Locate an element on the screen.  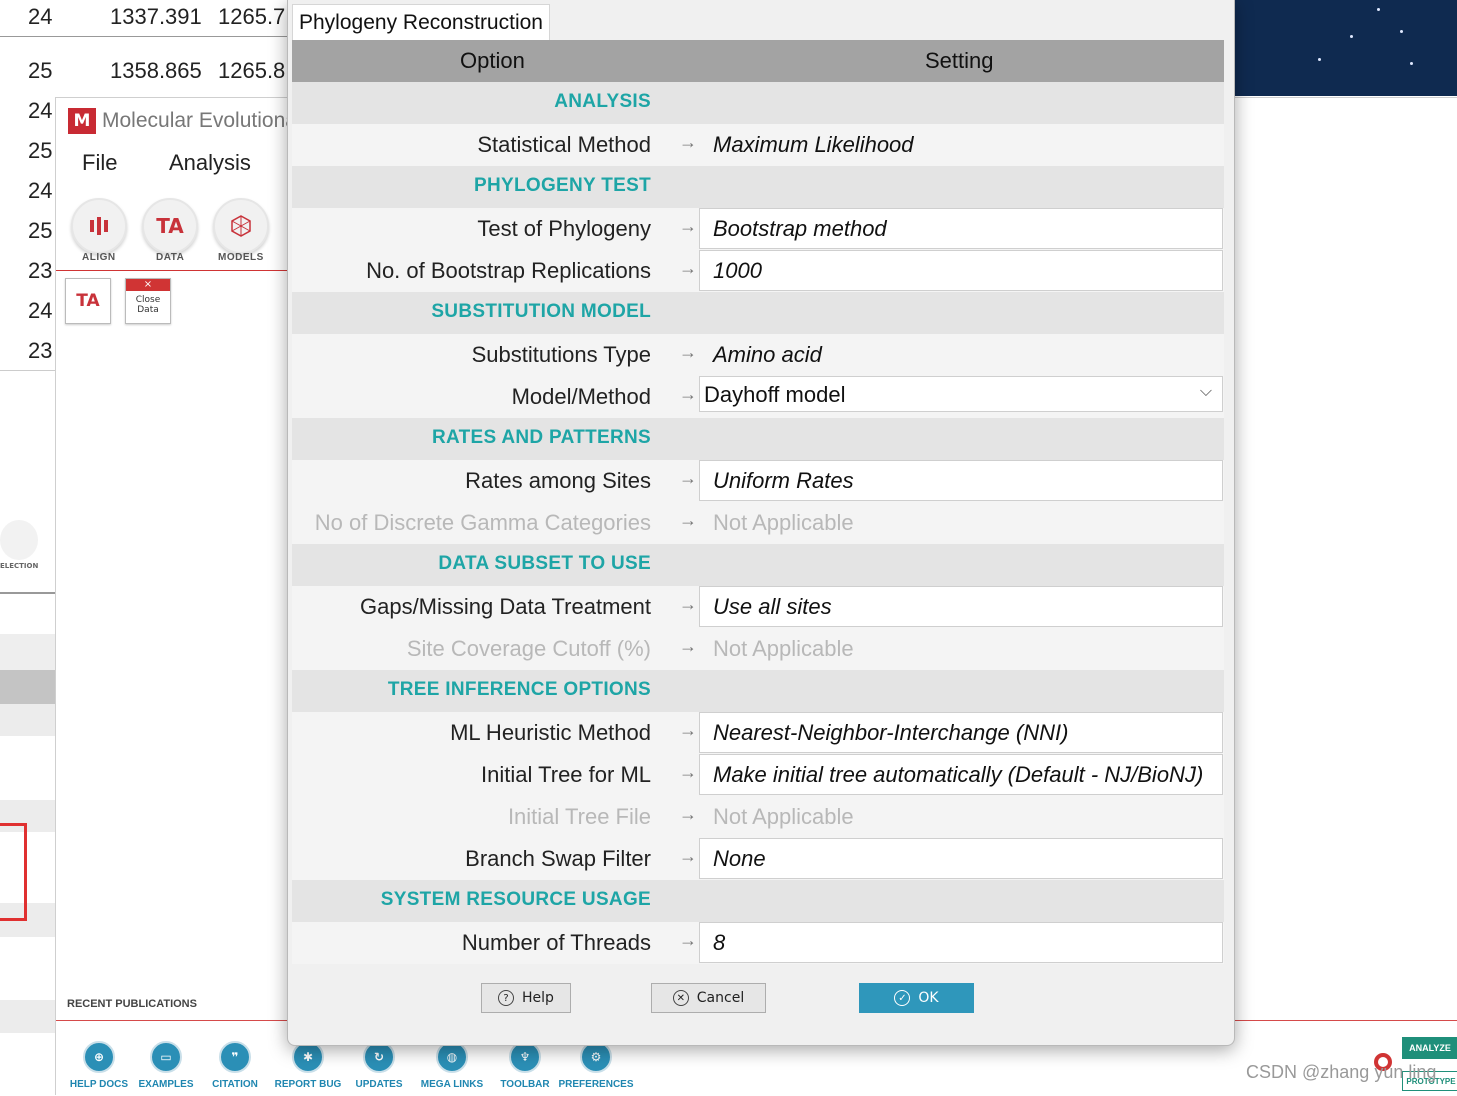
watermark: CSDN @zhang yun ling is located at coordinates (1341, 1072).